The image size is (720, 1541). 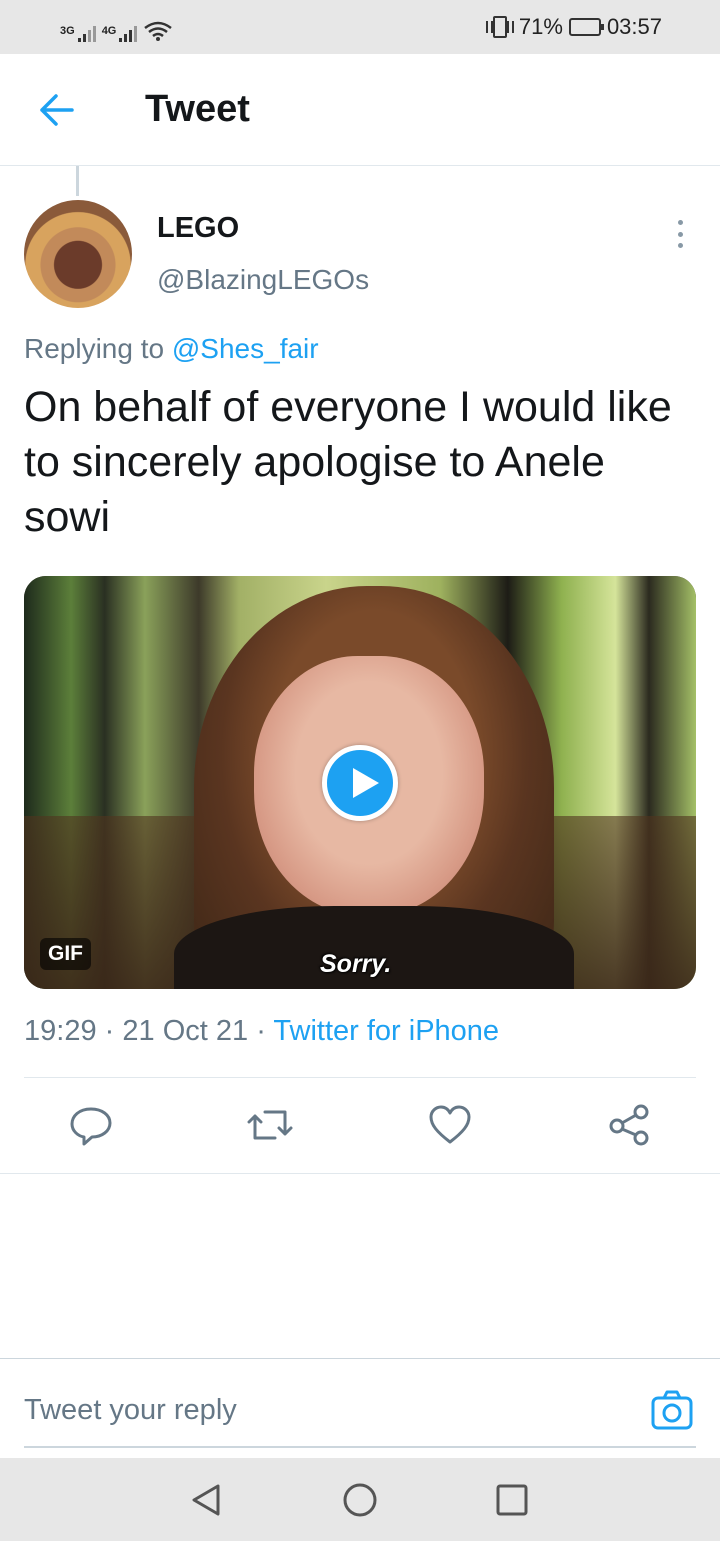 What do you see at coordinates (540, 26) in the screenshot?
I see `battery-percent: 71%` at bounding box center [540, 26].